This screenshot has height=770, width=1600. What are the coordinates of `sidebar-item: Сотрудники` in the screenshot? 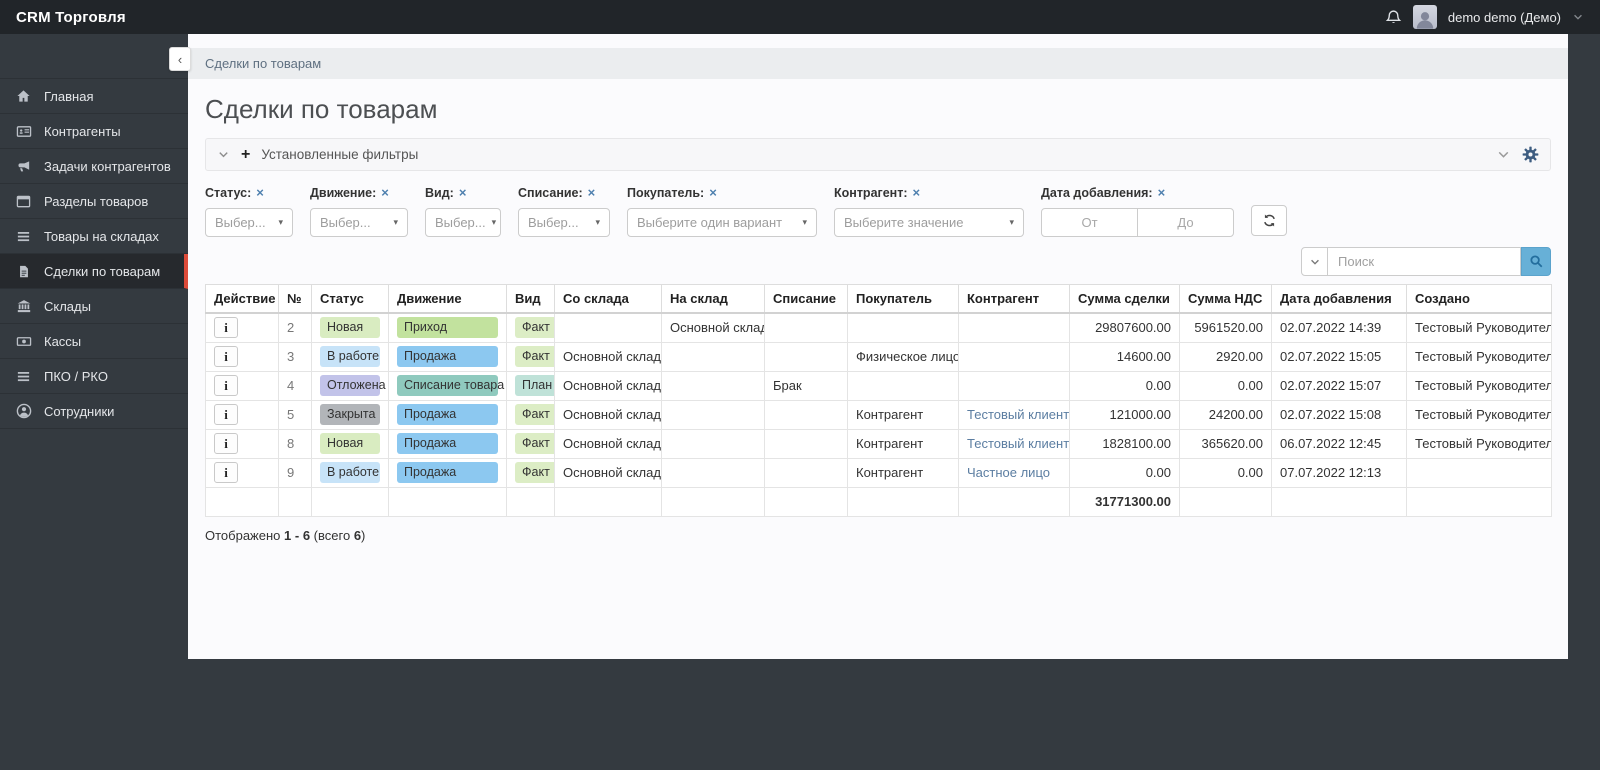 It's located at (94, 411).